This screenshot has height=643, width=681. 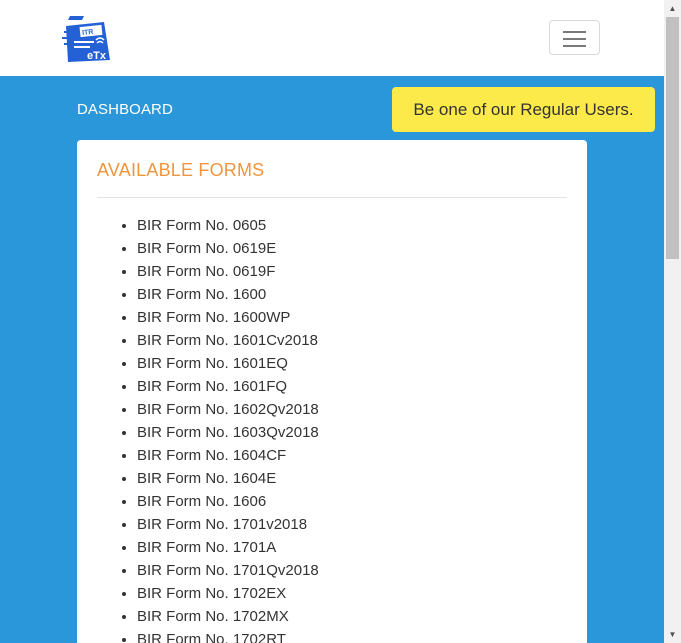 What do you see at coordinates (88, 33) in the screenshot?
I see `logo-text-top: ITR` at bounding box center [88, 33].